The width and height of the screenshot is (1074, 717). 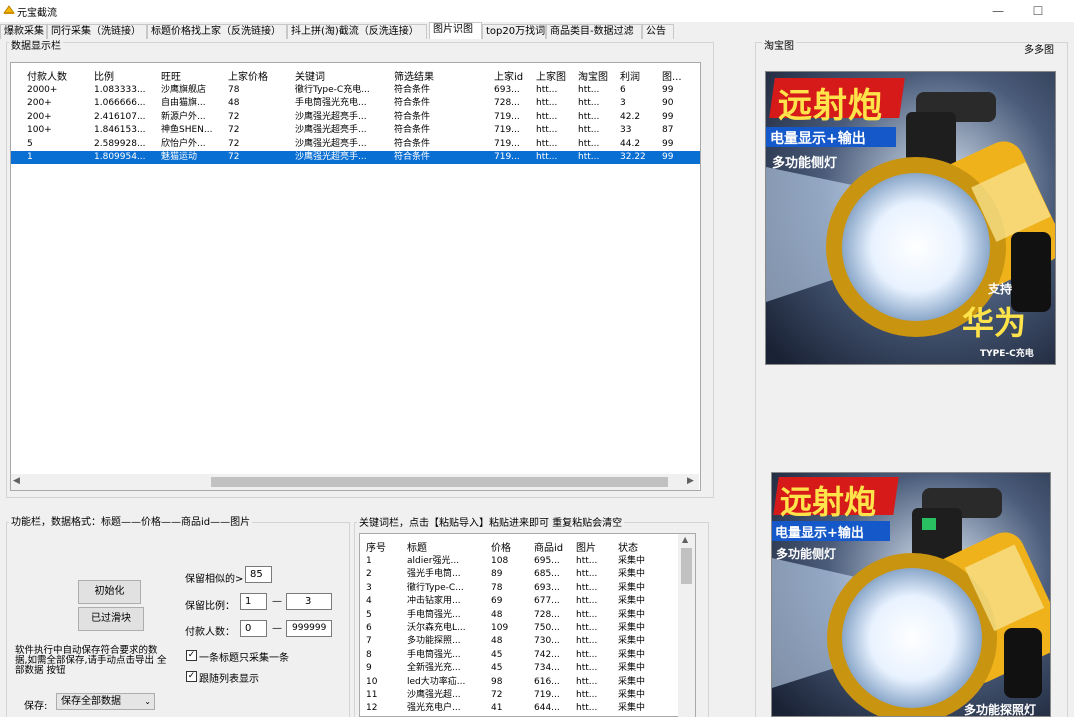 I want to click on list-item: 1 aldier强光... 108 695... htt... 采集中, so click(x=520, y=561).